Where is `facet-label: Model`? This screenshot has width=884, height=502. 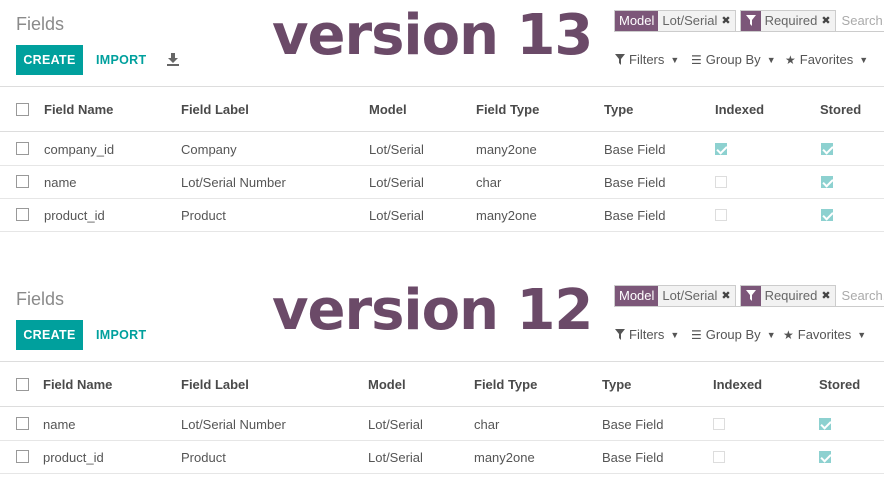
facet-label: Model is located at coordinates (637, 295).